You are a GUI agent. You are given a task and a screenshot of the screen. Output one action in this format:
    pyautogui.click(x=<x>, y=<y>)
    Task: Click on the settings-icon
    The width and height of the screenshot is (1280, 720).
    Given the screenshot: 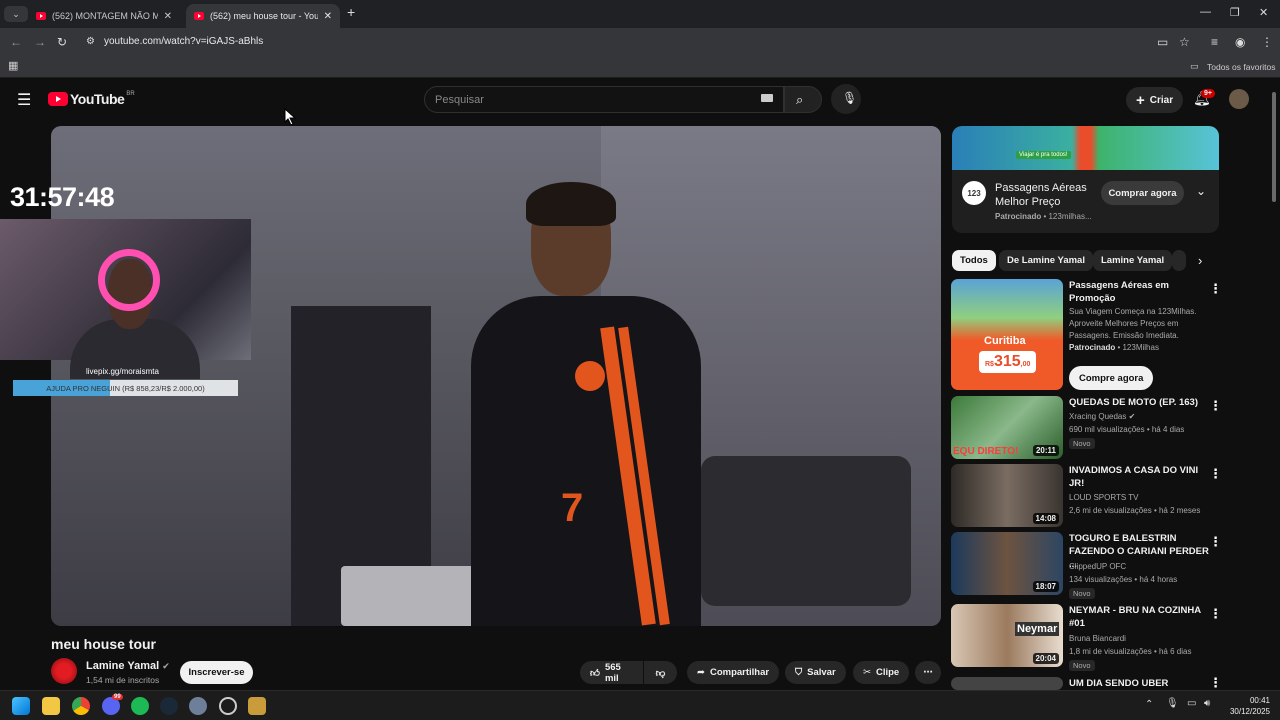 What is the action you would take?
    pyautogui.click(x=198, y=706)
    